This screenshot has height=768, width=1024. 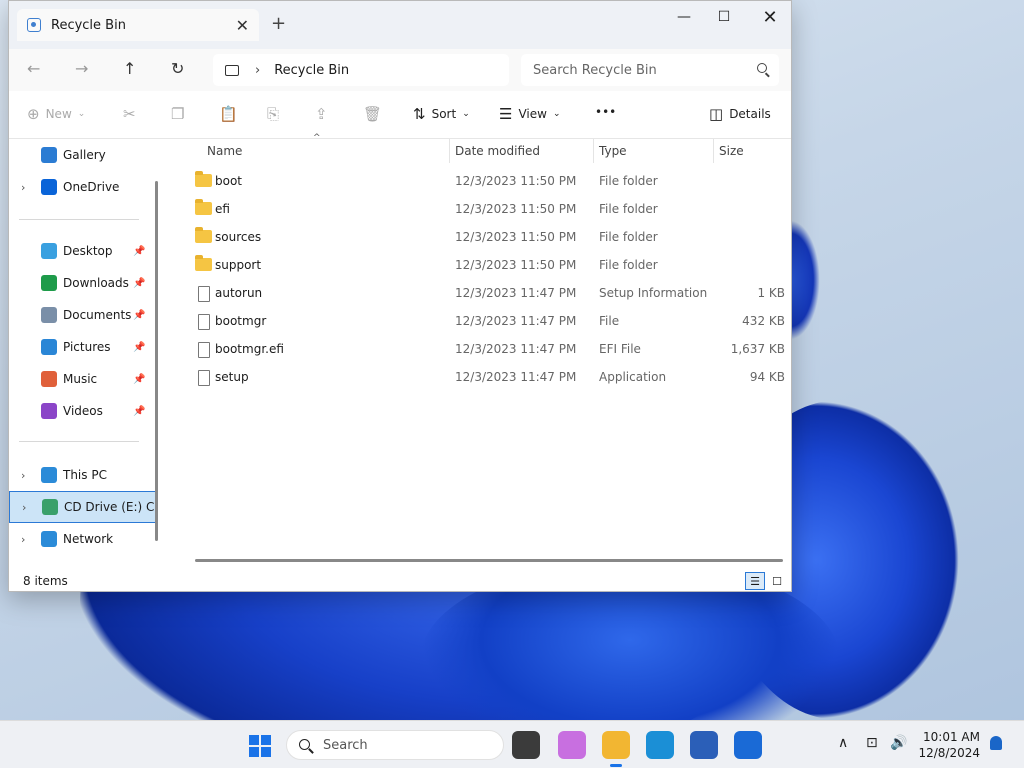 What do you see at coordinates (83, 155) in the screenshot?
I see `sidebar-item-gallery: Gallery` at bounding box center [83, 155].